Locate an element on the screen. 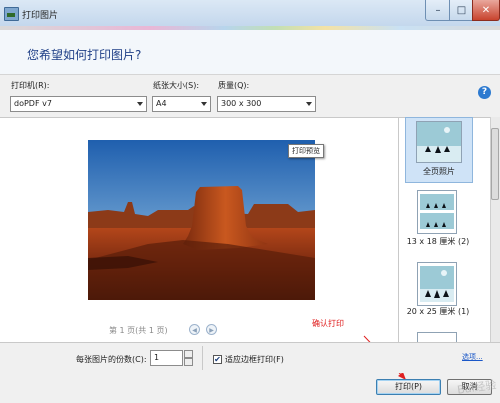 The height and width of the screenshot is (403, 500). layout-item-full-page: 全页照片 is located at coordinates (439, 150).